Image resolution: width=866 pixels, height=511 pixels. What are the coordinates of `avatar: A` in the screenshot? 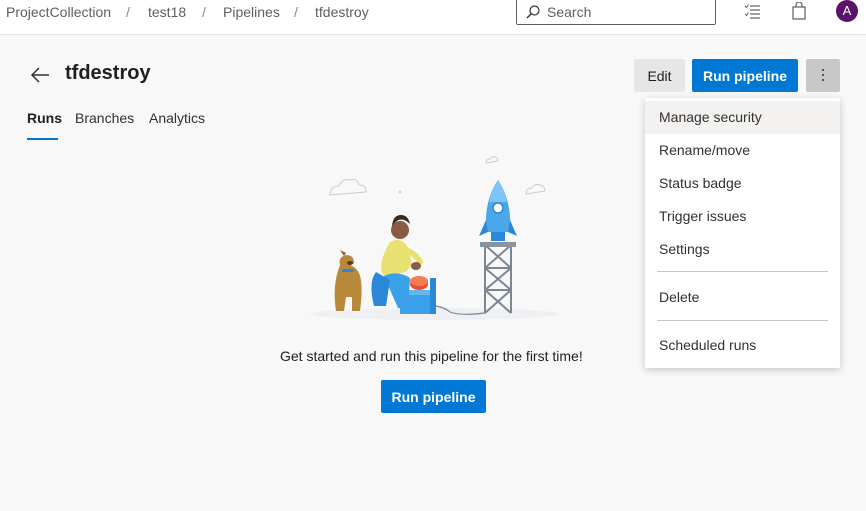 It's located at (847, 11).